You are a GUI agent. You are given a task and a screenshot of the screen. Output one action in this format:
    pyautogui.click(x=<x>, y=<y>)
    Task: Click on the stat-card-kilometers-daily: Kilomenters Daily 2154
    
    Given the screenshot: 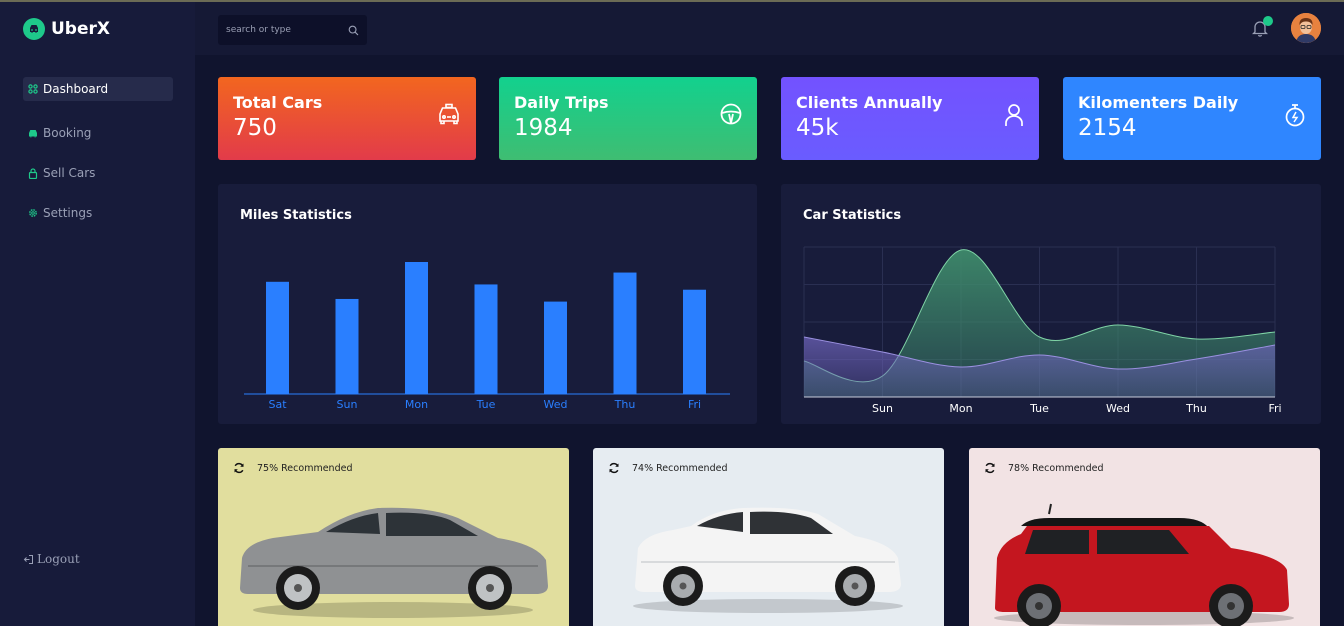 What is the action you would take?
    pyautogui.click(x=1192, y=118)
    